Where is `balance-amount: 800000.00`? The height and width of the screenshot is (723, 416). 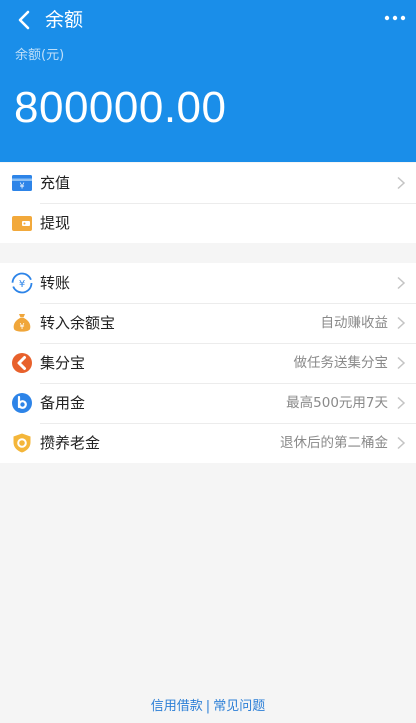
balance-amount: 800000.00 is located at coordinates (120, 107).